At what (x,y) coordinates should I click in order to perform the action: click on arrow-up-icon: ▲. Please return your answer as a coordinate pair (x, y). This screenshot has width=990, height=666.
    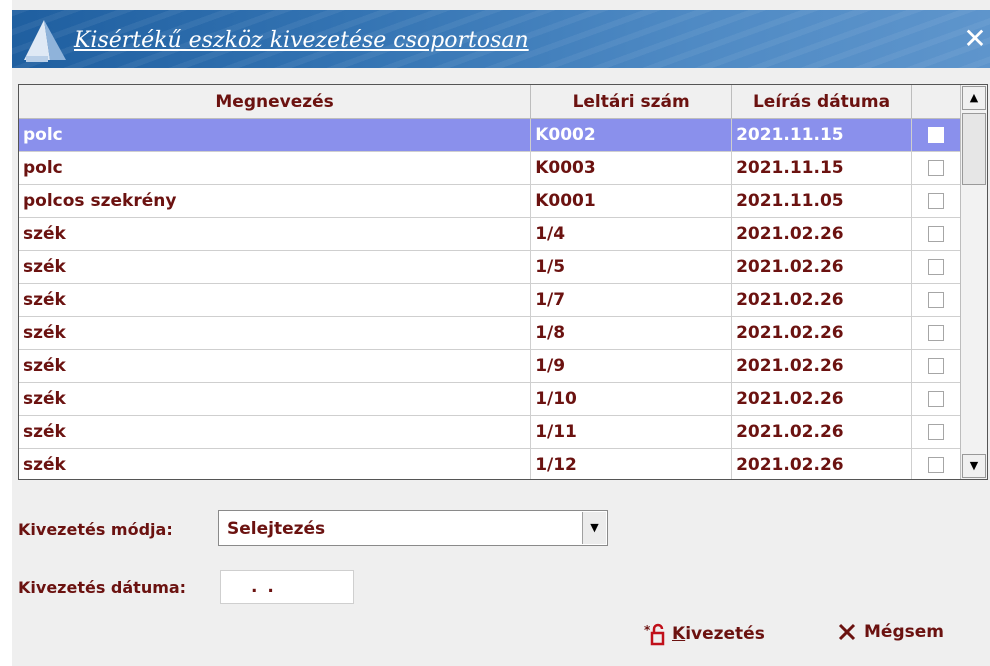
    Looking at the image, I should click on (974, 98).